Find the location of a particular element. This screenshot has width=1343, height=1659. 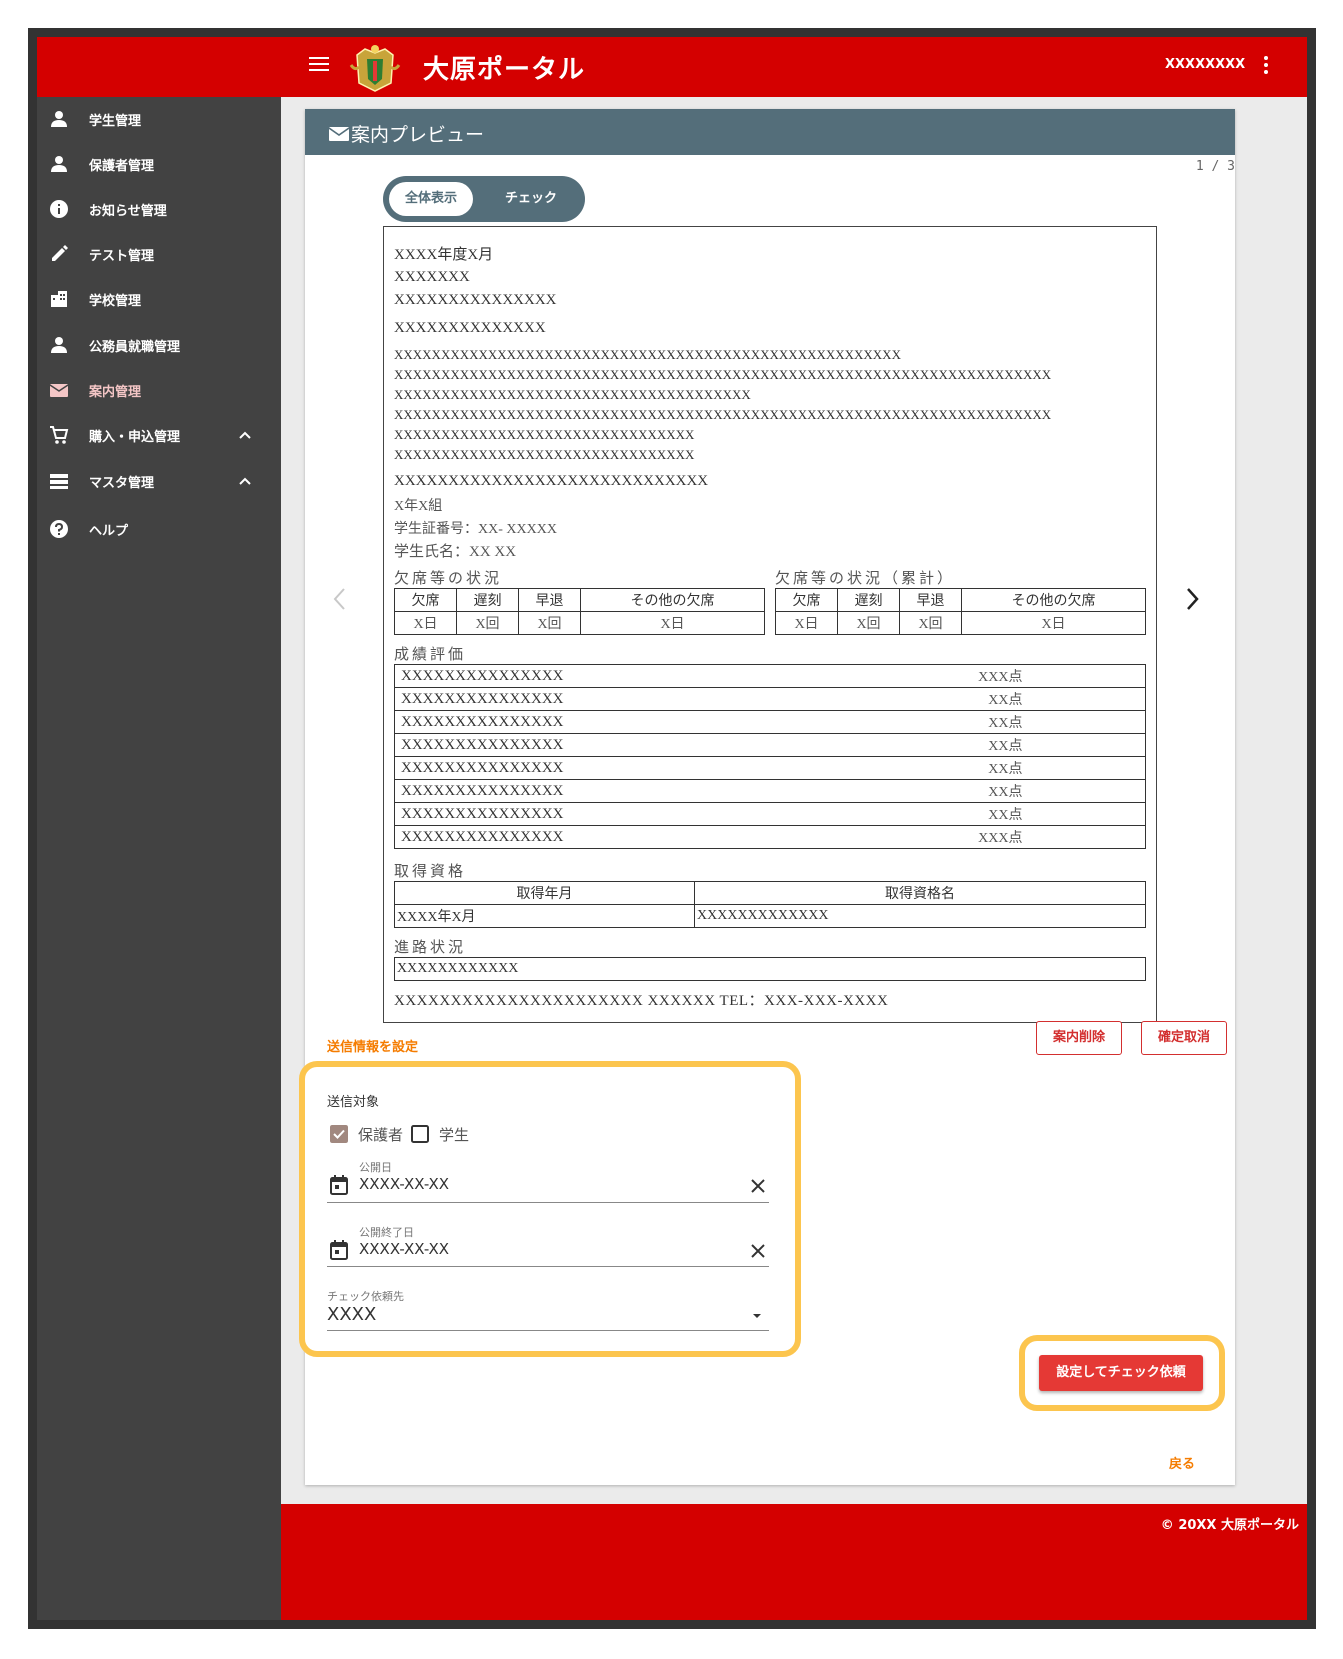

sidebar-item-label: ヘルプ is located at coordinates (109, 531).